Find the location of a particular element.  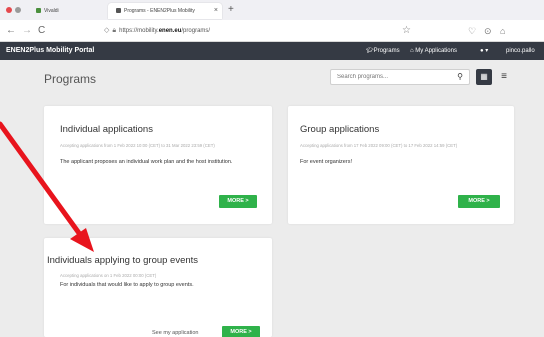

reload-button: C is located at coordinates (41, 31).